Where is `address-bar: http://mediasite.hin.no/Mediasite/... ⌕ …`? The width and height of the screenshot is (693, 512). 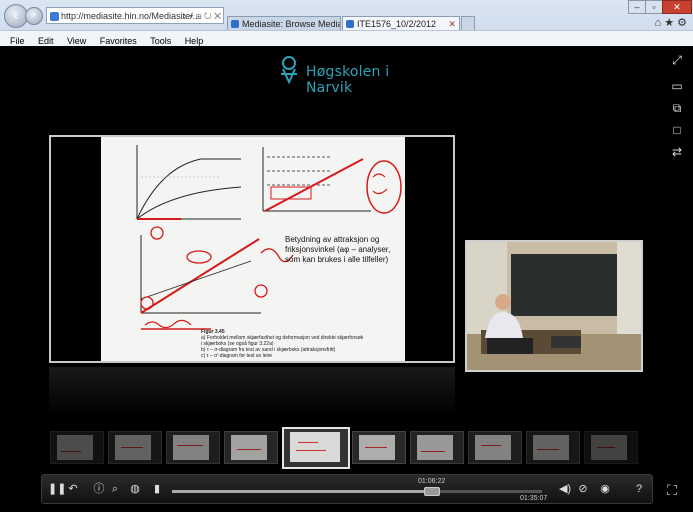 address-bar: http://mediasite.hin.no/Mediasite/... ⌕ … is located at coordinates (135, 15).